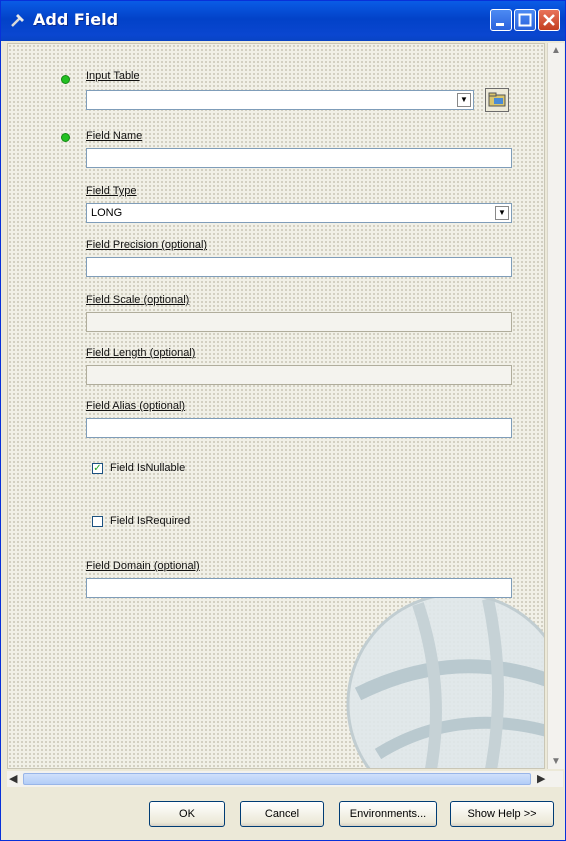  Describe the element at coordinates (299, 267) in the screenshot. I see `field-precision-input` at that location.